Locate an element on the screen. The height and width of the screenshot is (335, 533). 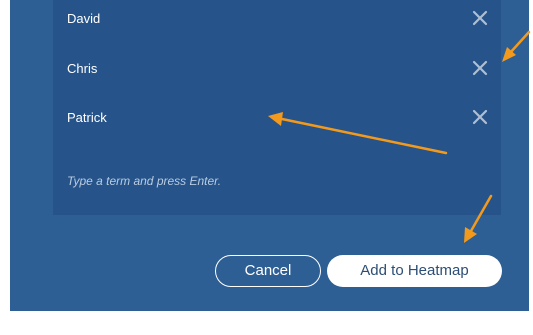
term-label: Patrick is located at coordinates (87, 117).